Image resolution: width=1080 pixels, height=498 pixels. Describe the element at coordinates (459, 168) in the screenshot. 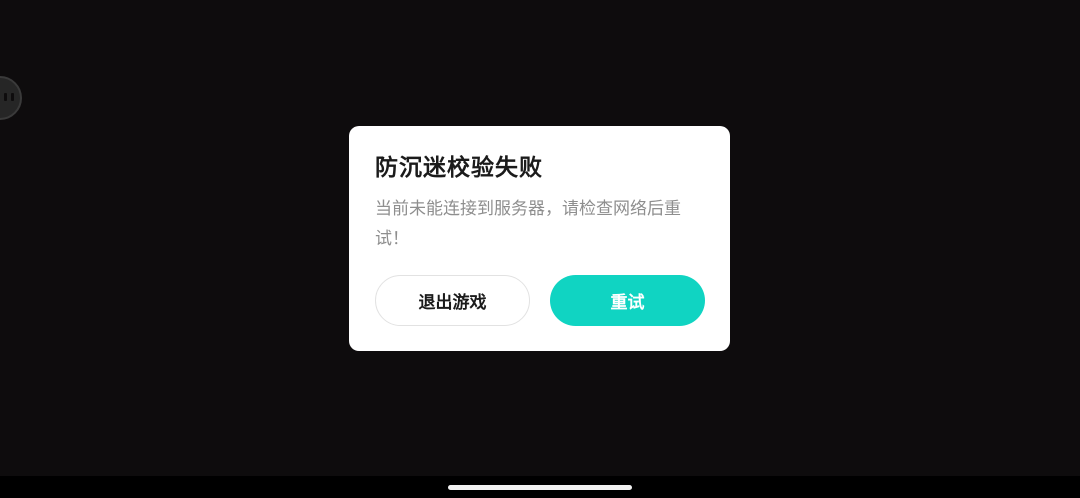

I see `dialog-title: 防沉迷校验失败` at that location.